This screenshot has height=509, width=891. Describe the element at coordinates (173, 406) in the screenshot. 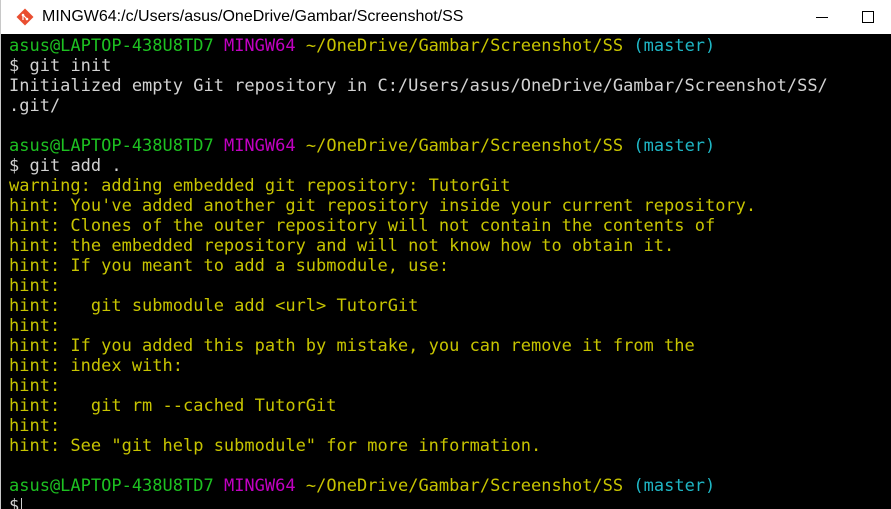

I see `hint-line: hint: git rm --cached TutorGit` at that location.